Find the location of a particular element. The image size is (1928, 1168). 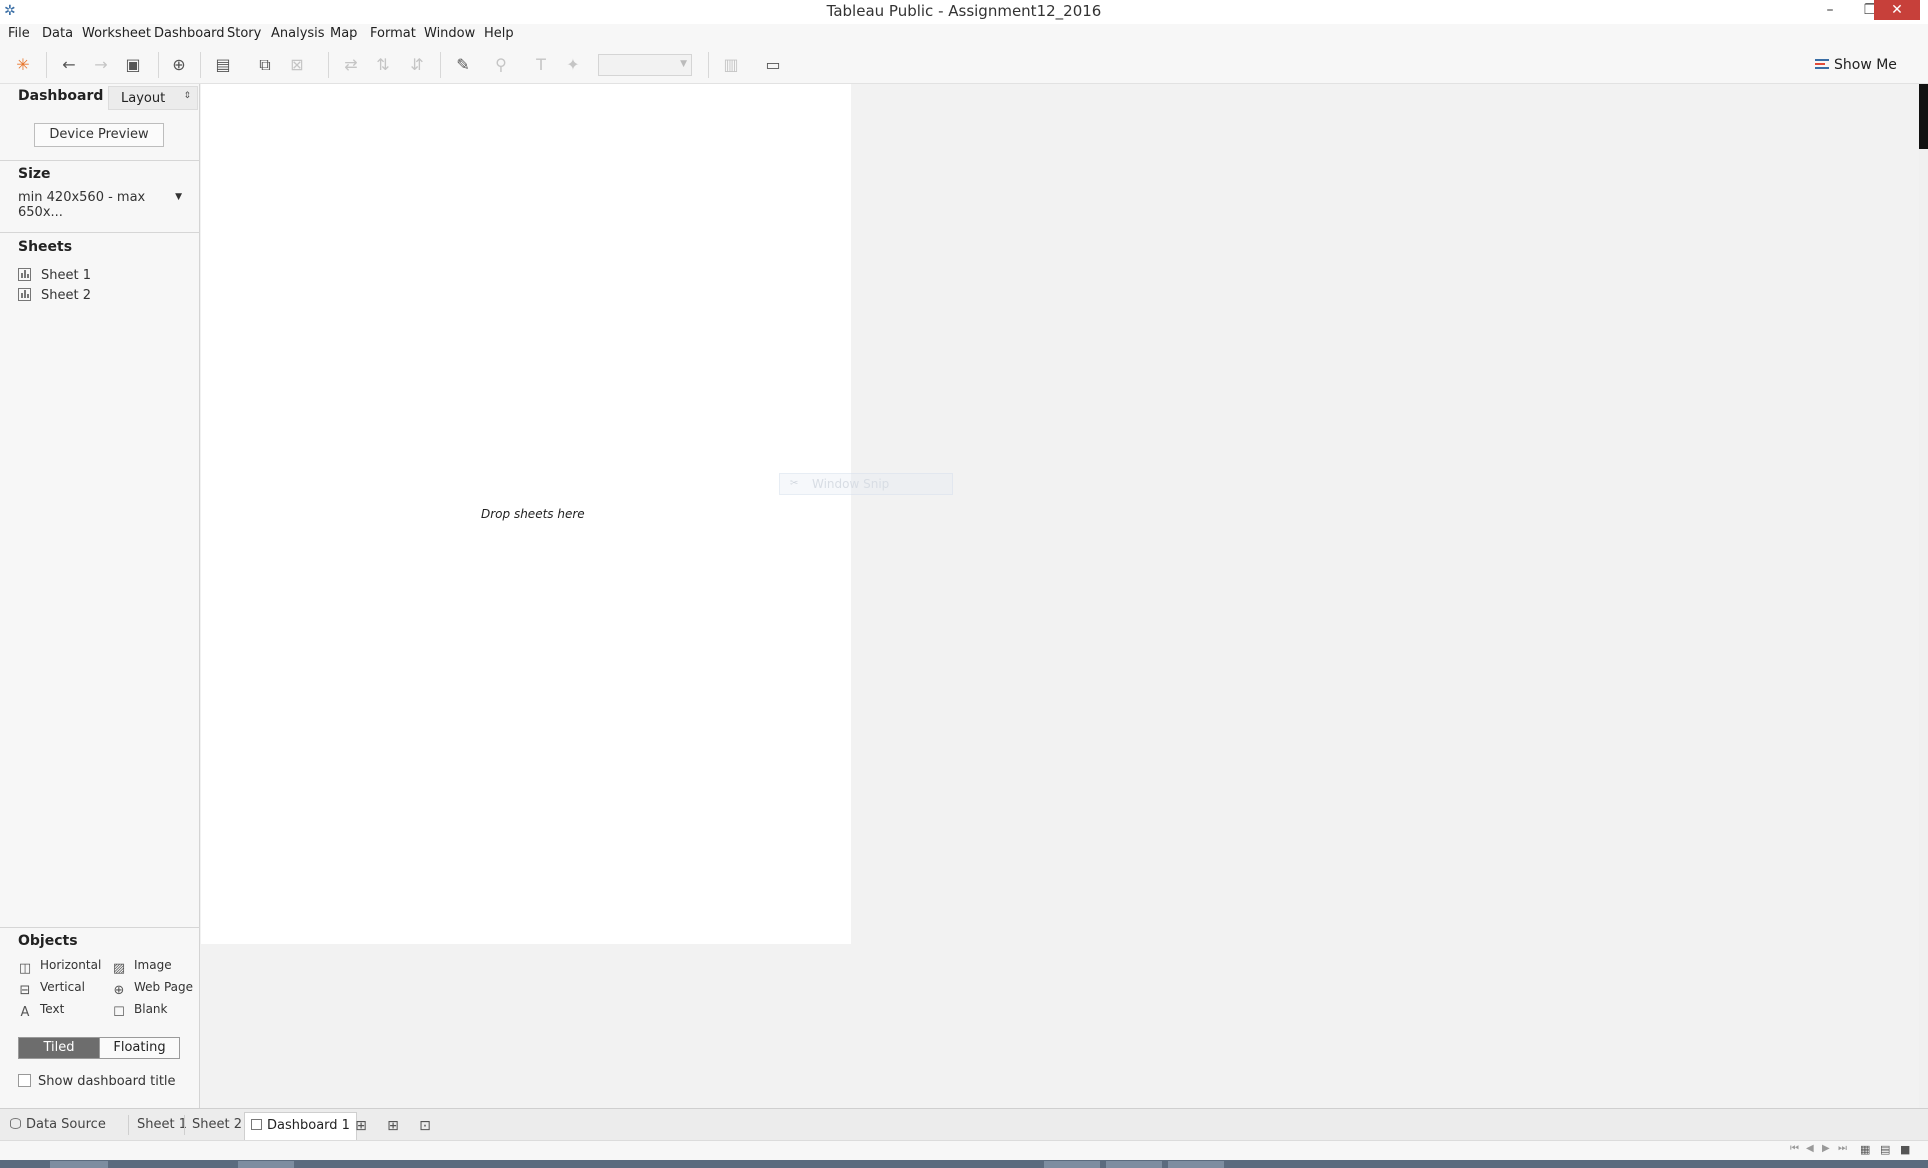

tableau-logo-icon: ✳ is located at coordinates (23, 65).